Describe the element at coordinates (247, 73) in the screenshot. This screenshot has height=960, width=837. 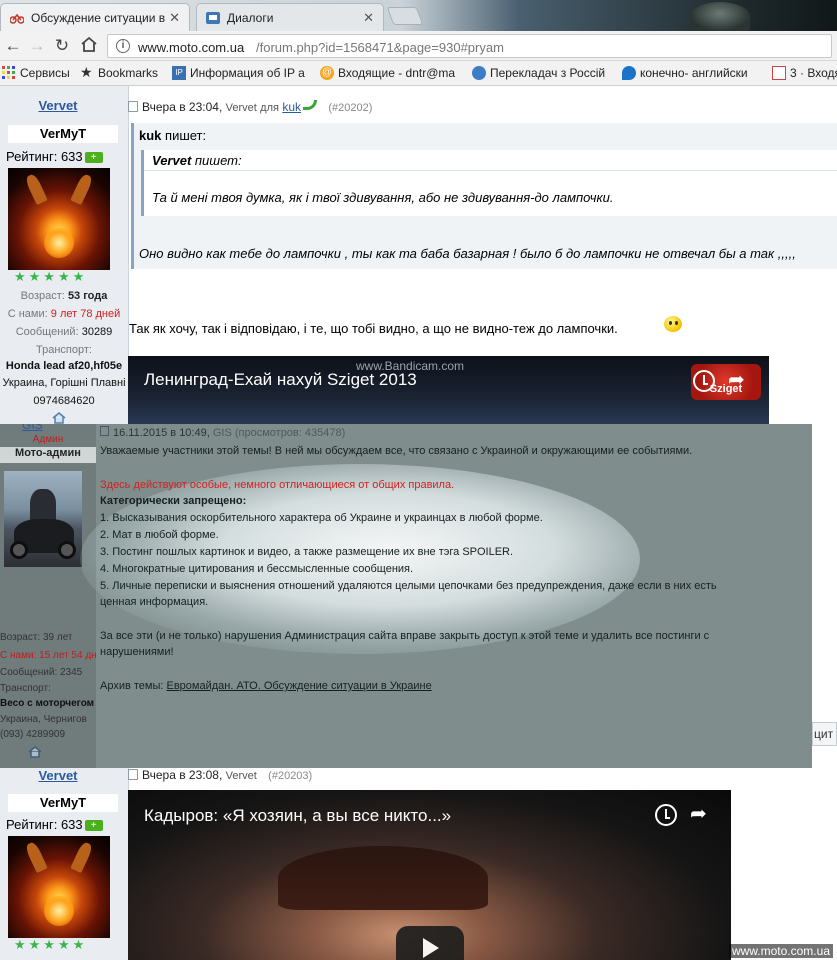
I see `bookmark-label: Информация об IP a` at that location.